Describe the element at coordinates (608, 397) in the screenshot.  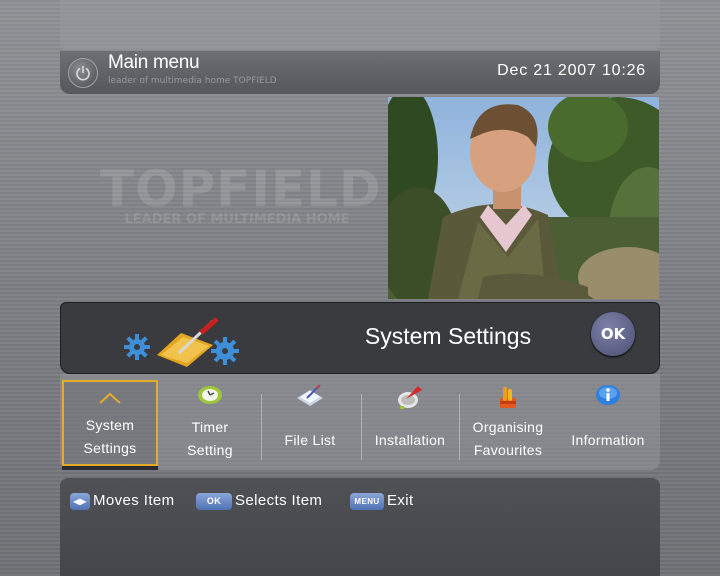
I see `info-icon` at that location.